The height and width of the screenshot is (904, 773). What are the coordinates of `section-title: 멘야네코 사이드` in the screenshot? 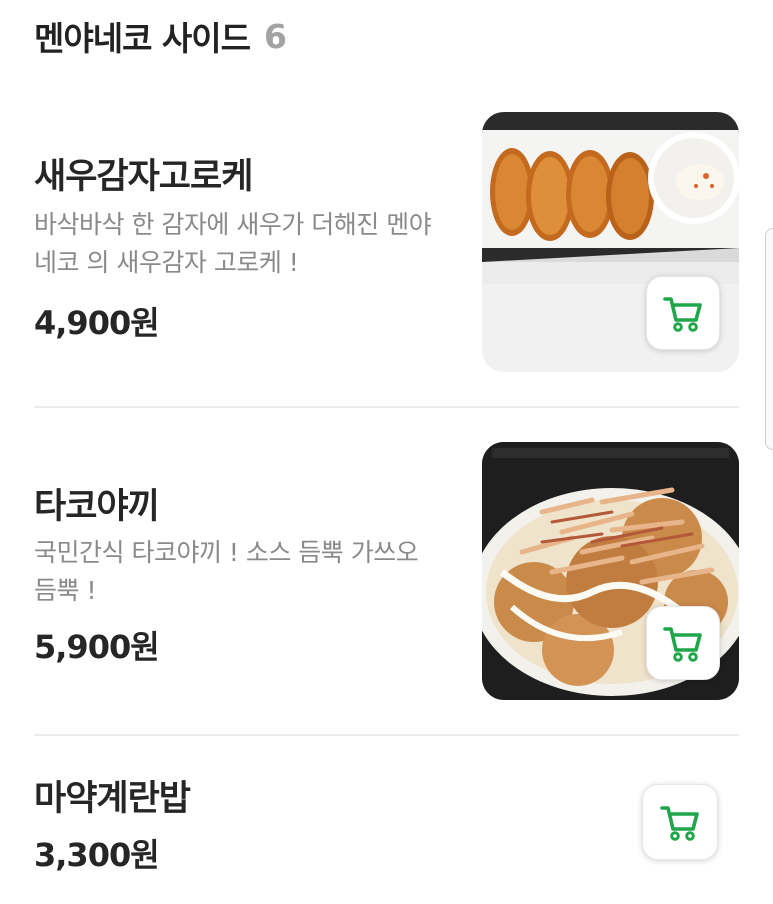 It's located at (142, 38).